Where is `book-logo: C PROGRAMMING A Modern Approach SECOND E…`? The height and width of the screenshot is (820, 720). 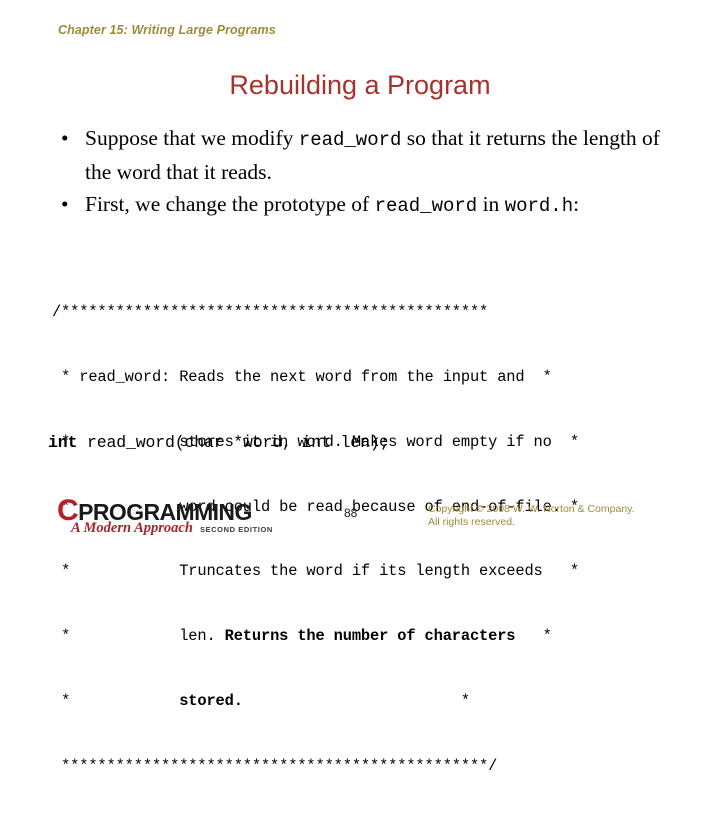
book-logo: C PROGRAMMING A Modern Approach SECOND E… is located at coordinates (174, 516).